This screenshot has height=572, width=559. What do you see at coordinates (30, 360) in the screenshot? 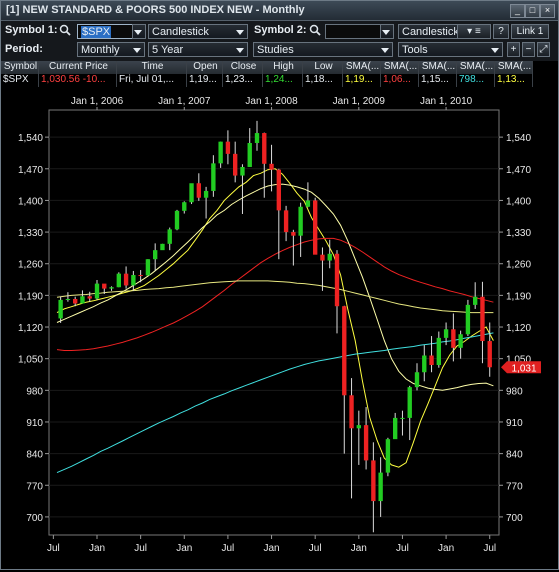
I see `y-tick-label-left: 1,050` at bounding box center [30, 360].